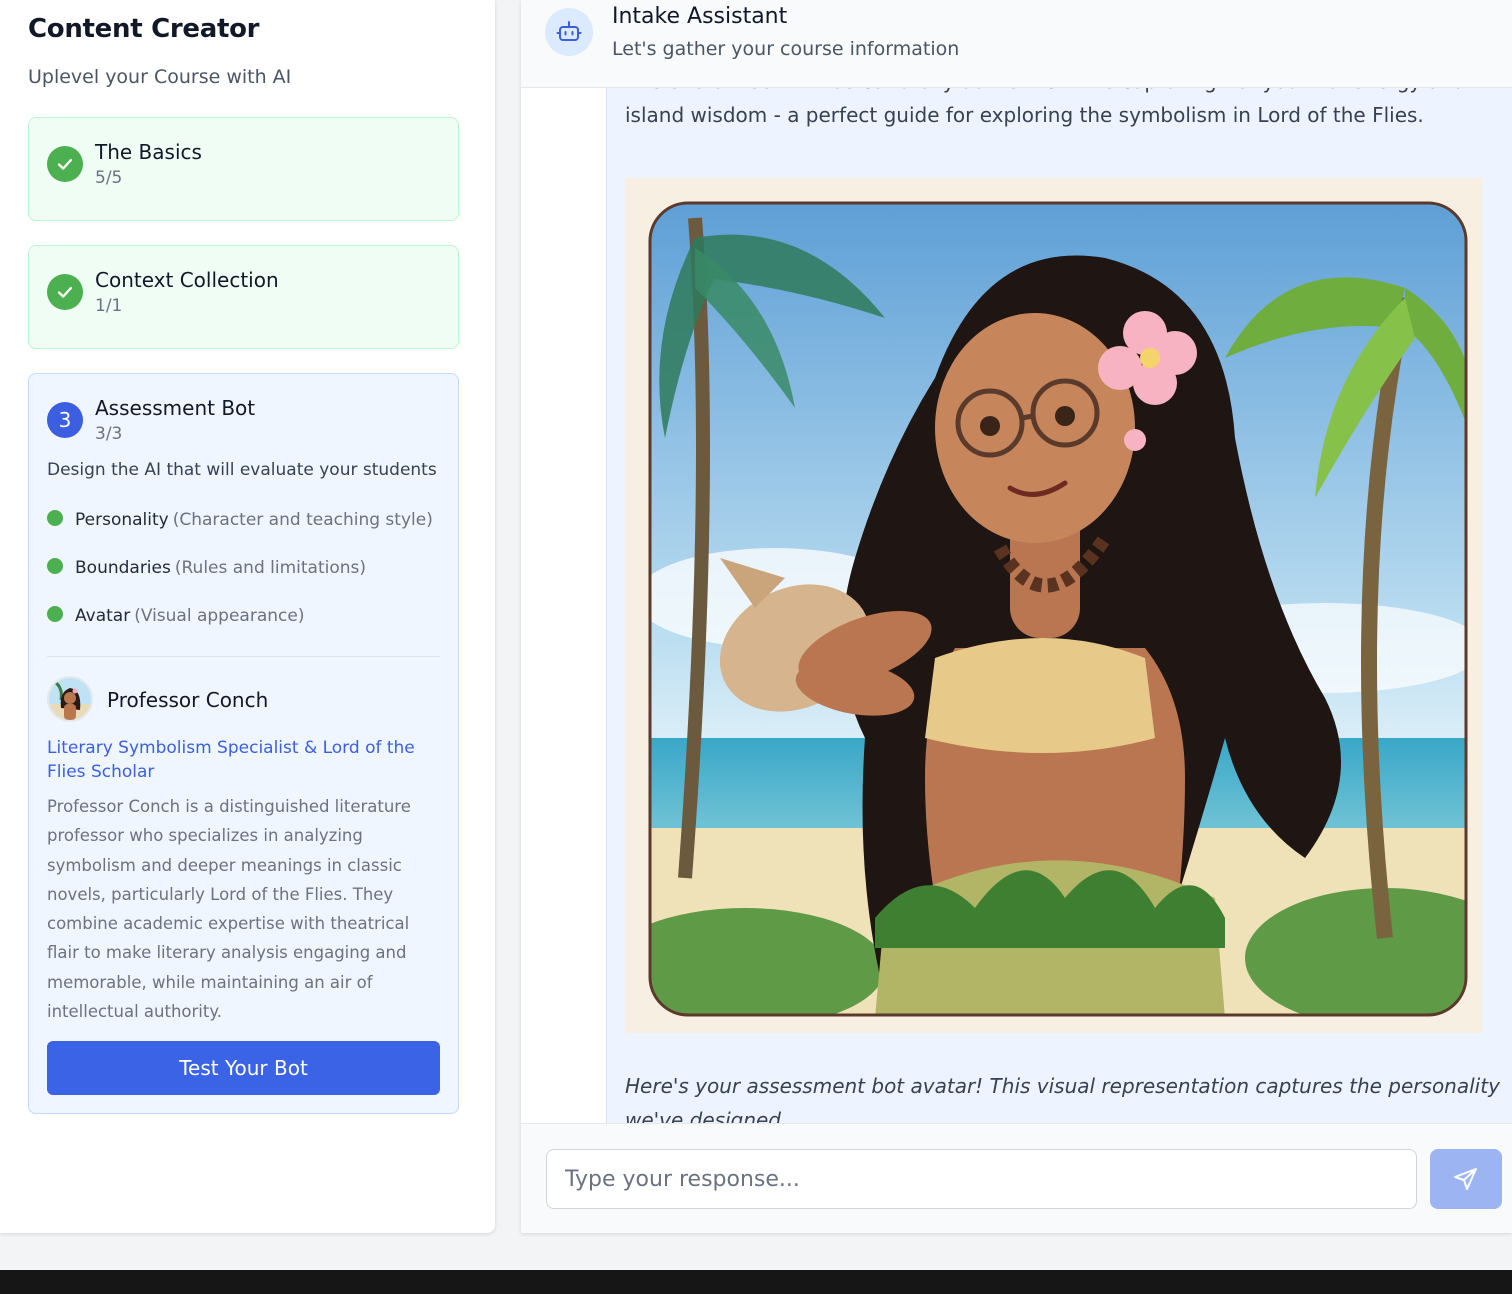  What do you see at coordinates (109, 306) in the screenshot?
I see `step-count: 1/1` at bounding box center [109, 306].